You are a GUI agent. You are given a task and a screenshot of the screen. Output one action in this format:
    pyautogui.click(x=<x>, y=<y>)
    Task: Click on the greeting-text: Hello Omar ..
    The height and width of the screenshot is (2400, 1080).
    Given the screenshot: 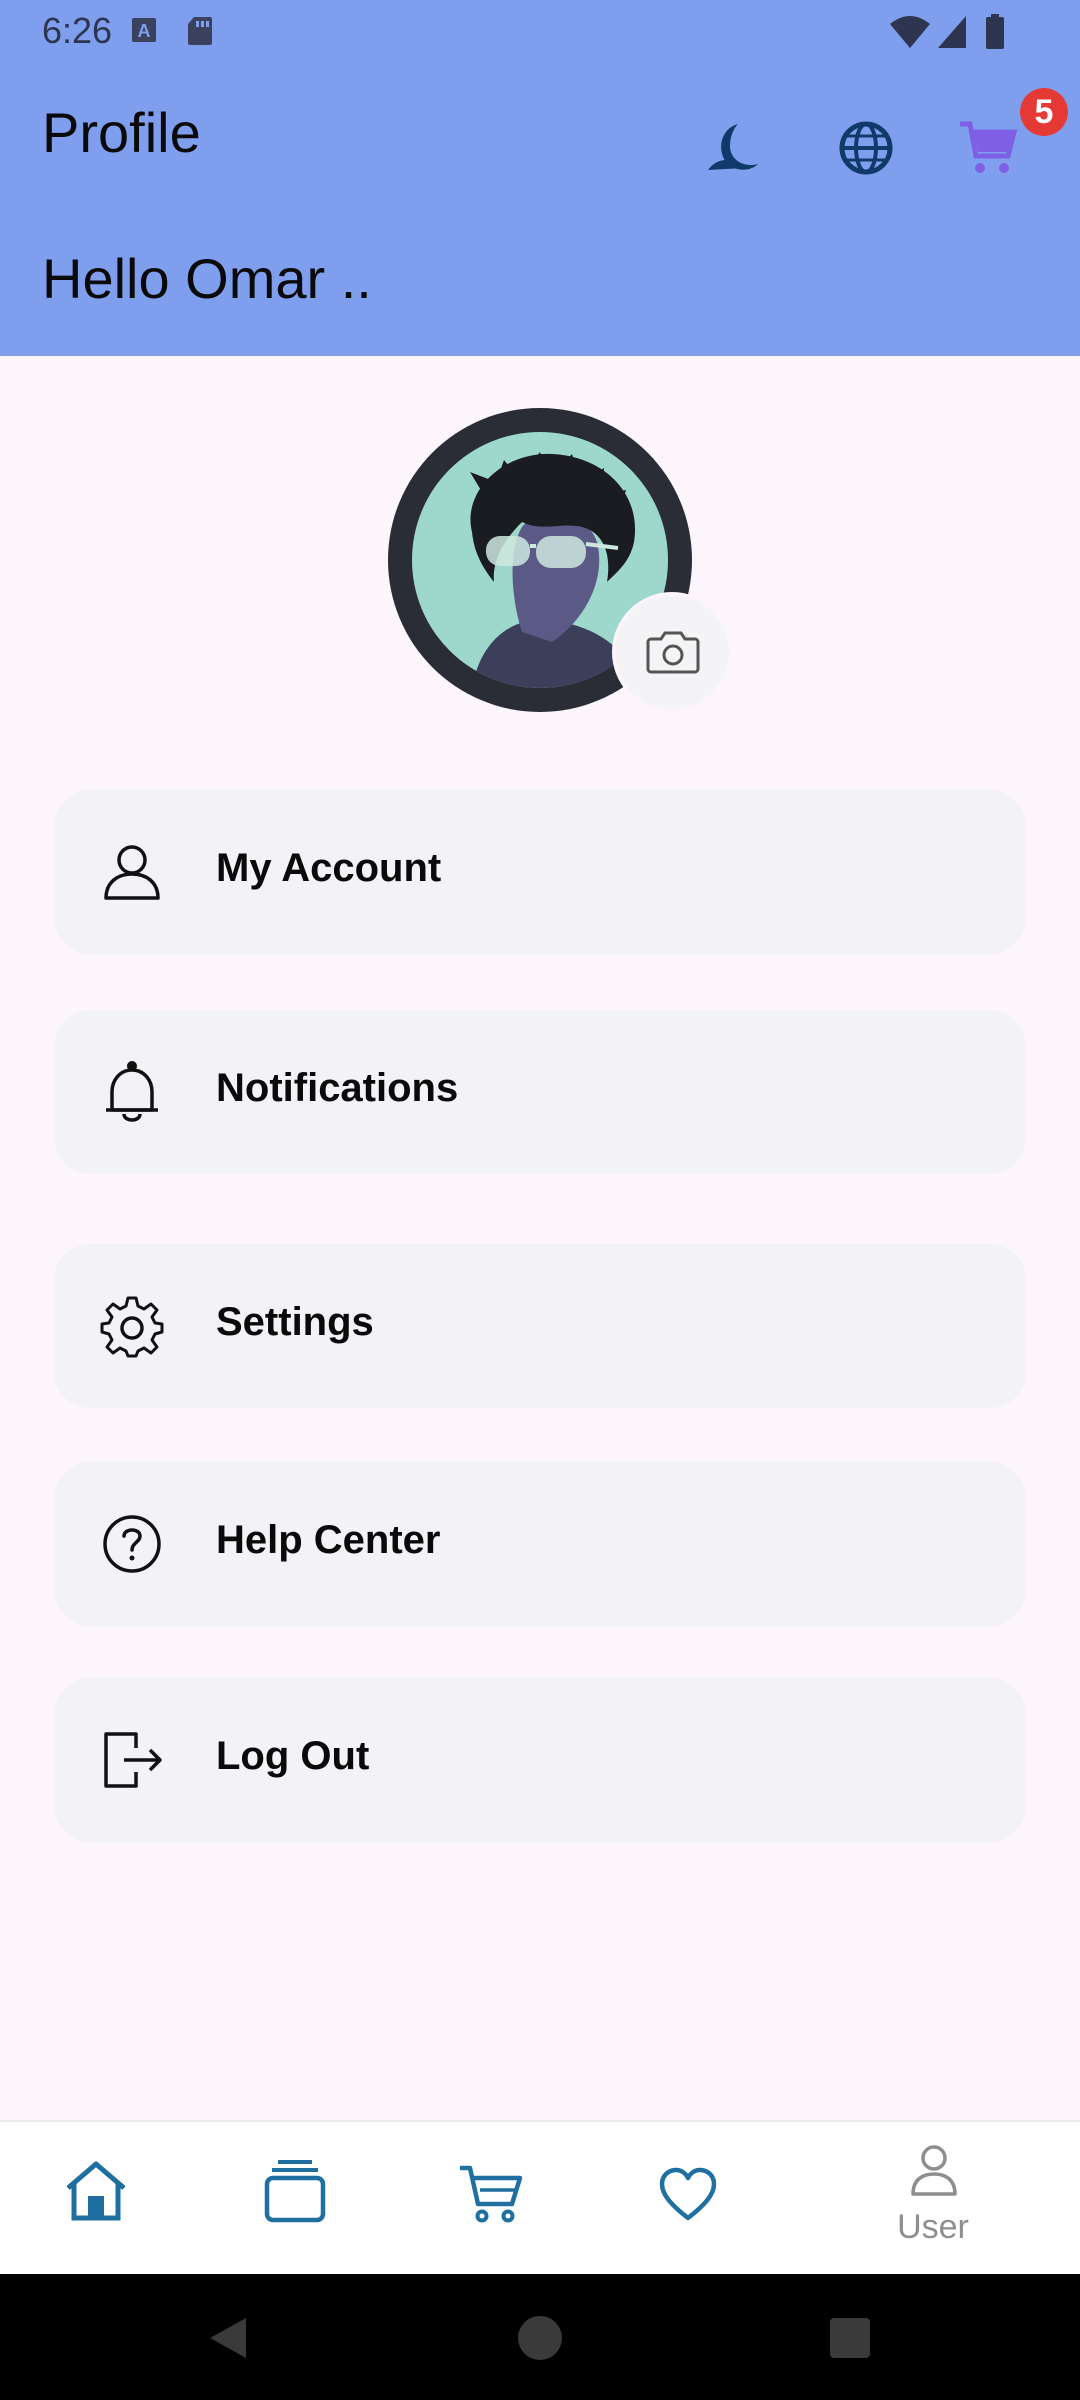 What is the action you would take?
    pyautogui.click(x=207, y=278)
    